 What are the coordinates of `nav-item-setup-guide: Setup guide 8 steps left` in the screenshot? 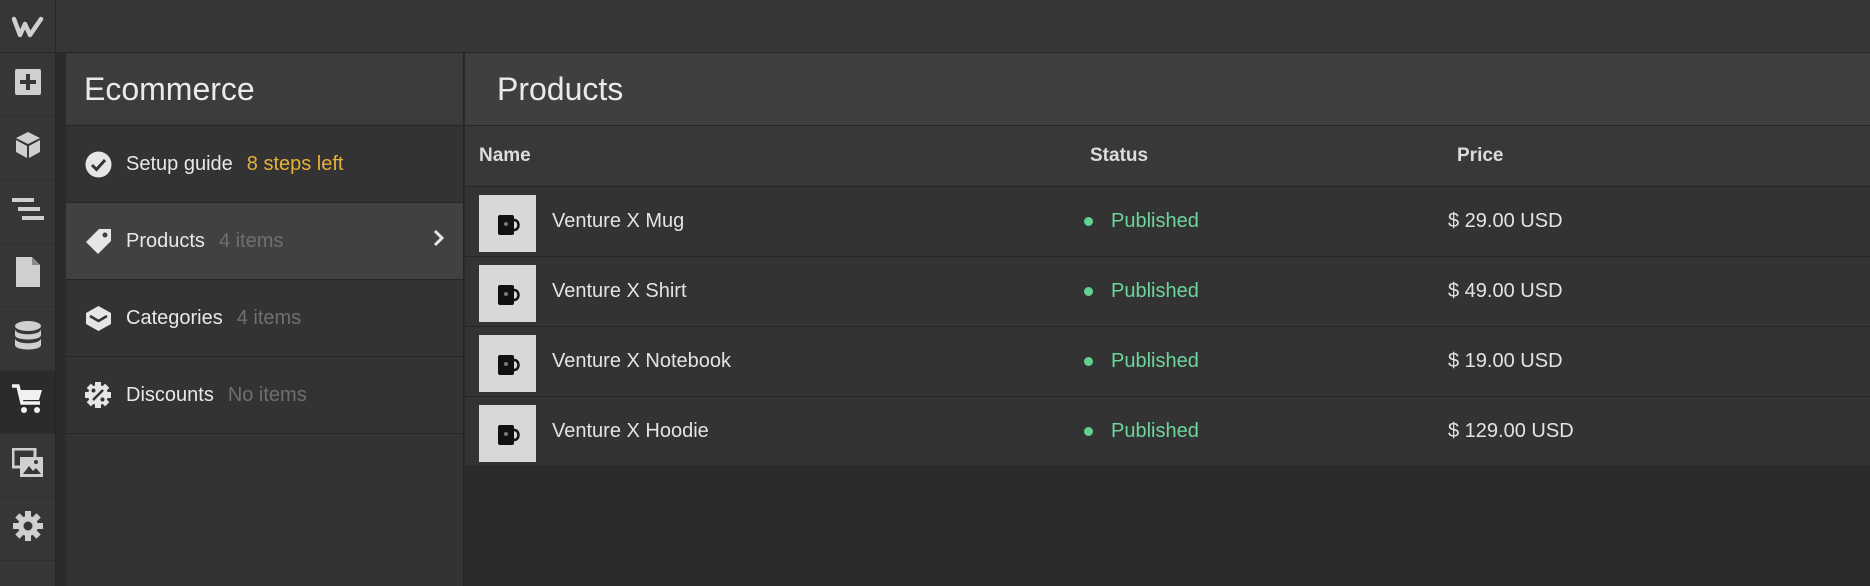 It's located at (264, 164).